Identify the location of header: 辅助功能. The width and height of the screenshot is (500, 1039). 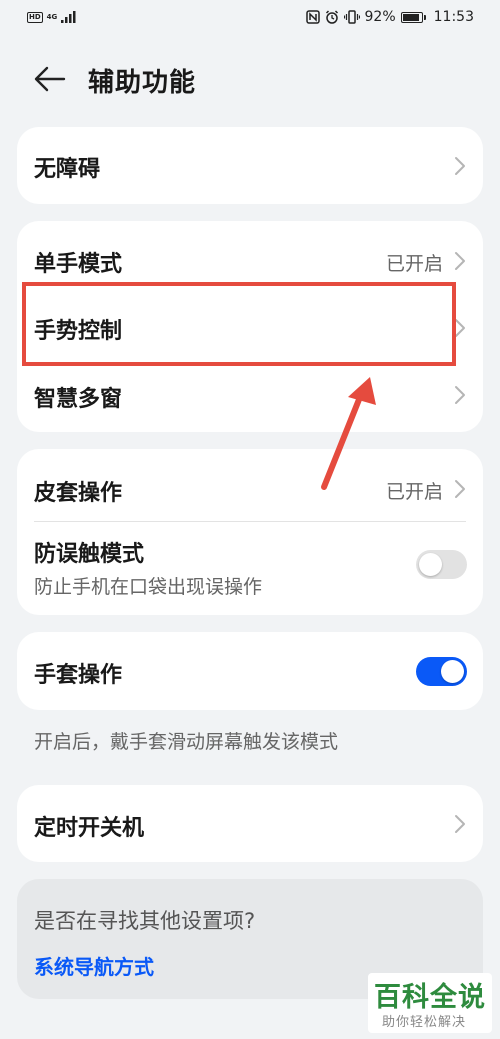
(250, 80).